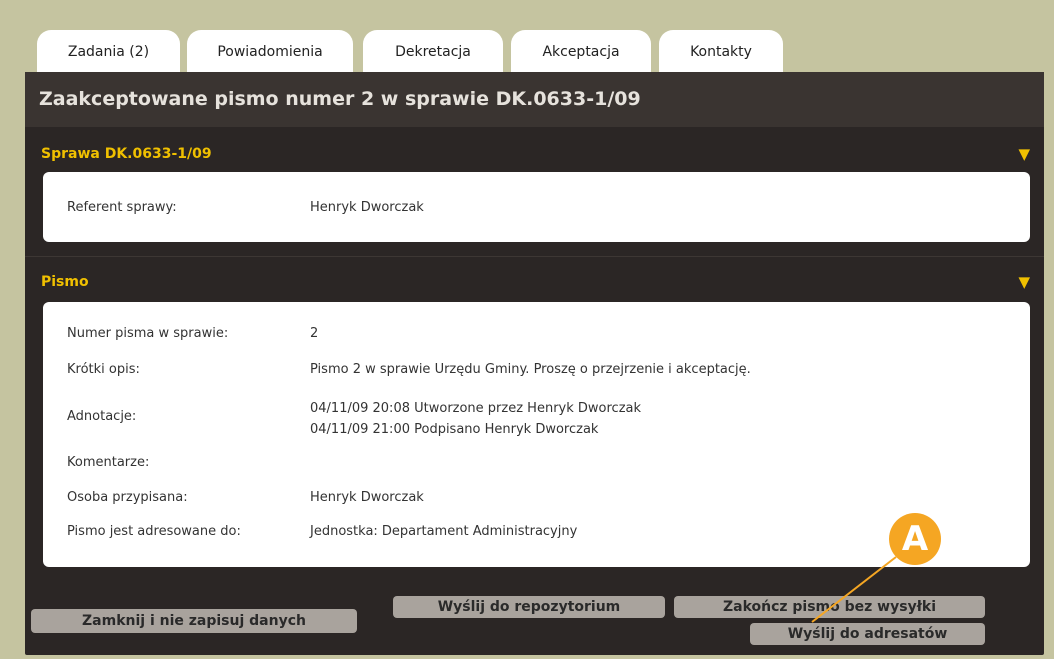  Describe the element at coordinates (534, 256) in the screenshot. I see `divider` at that location.